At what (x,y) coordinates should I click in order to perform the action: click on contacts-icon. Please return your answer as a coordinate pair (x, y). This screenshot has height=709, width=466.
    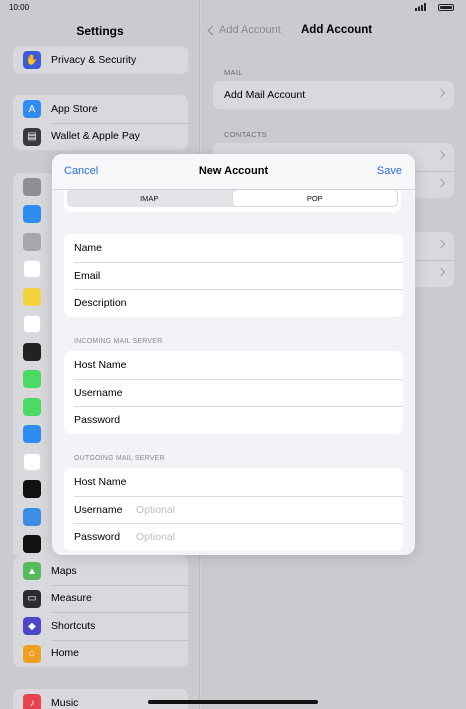
    Looking at the image, I should click on (32, 242).